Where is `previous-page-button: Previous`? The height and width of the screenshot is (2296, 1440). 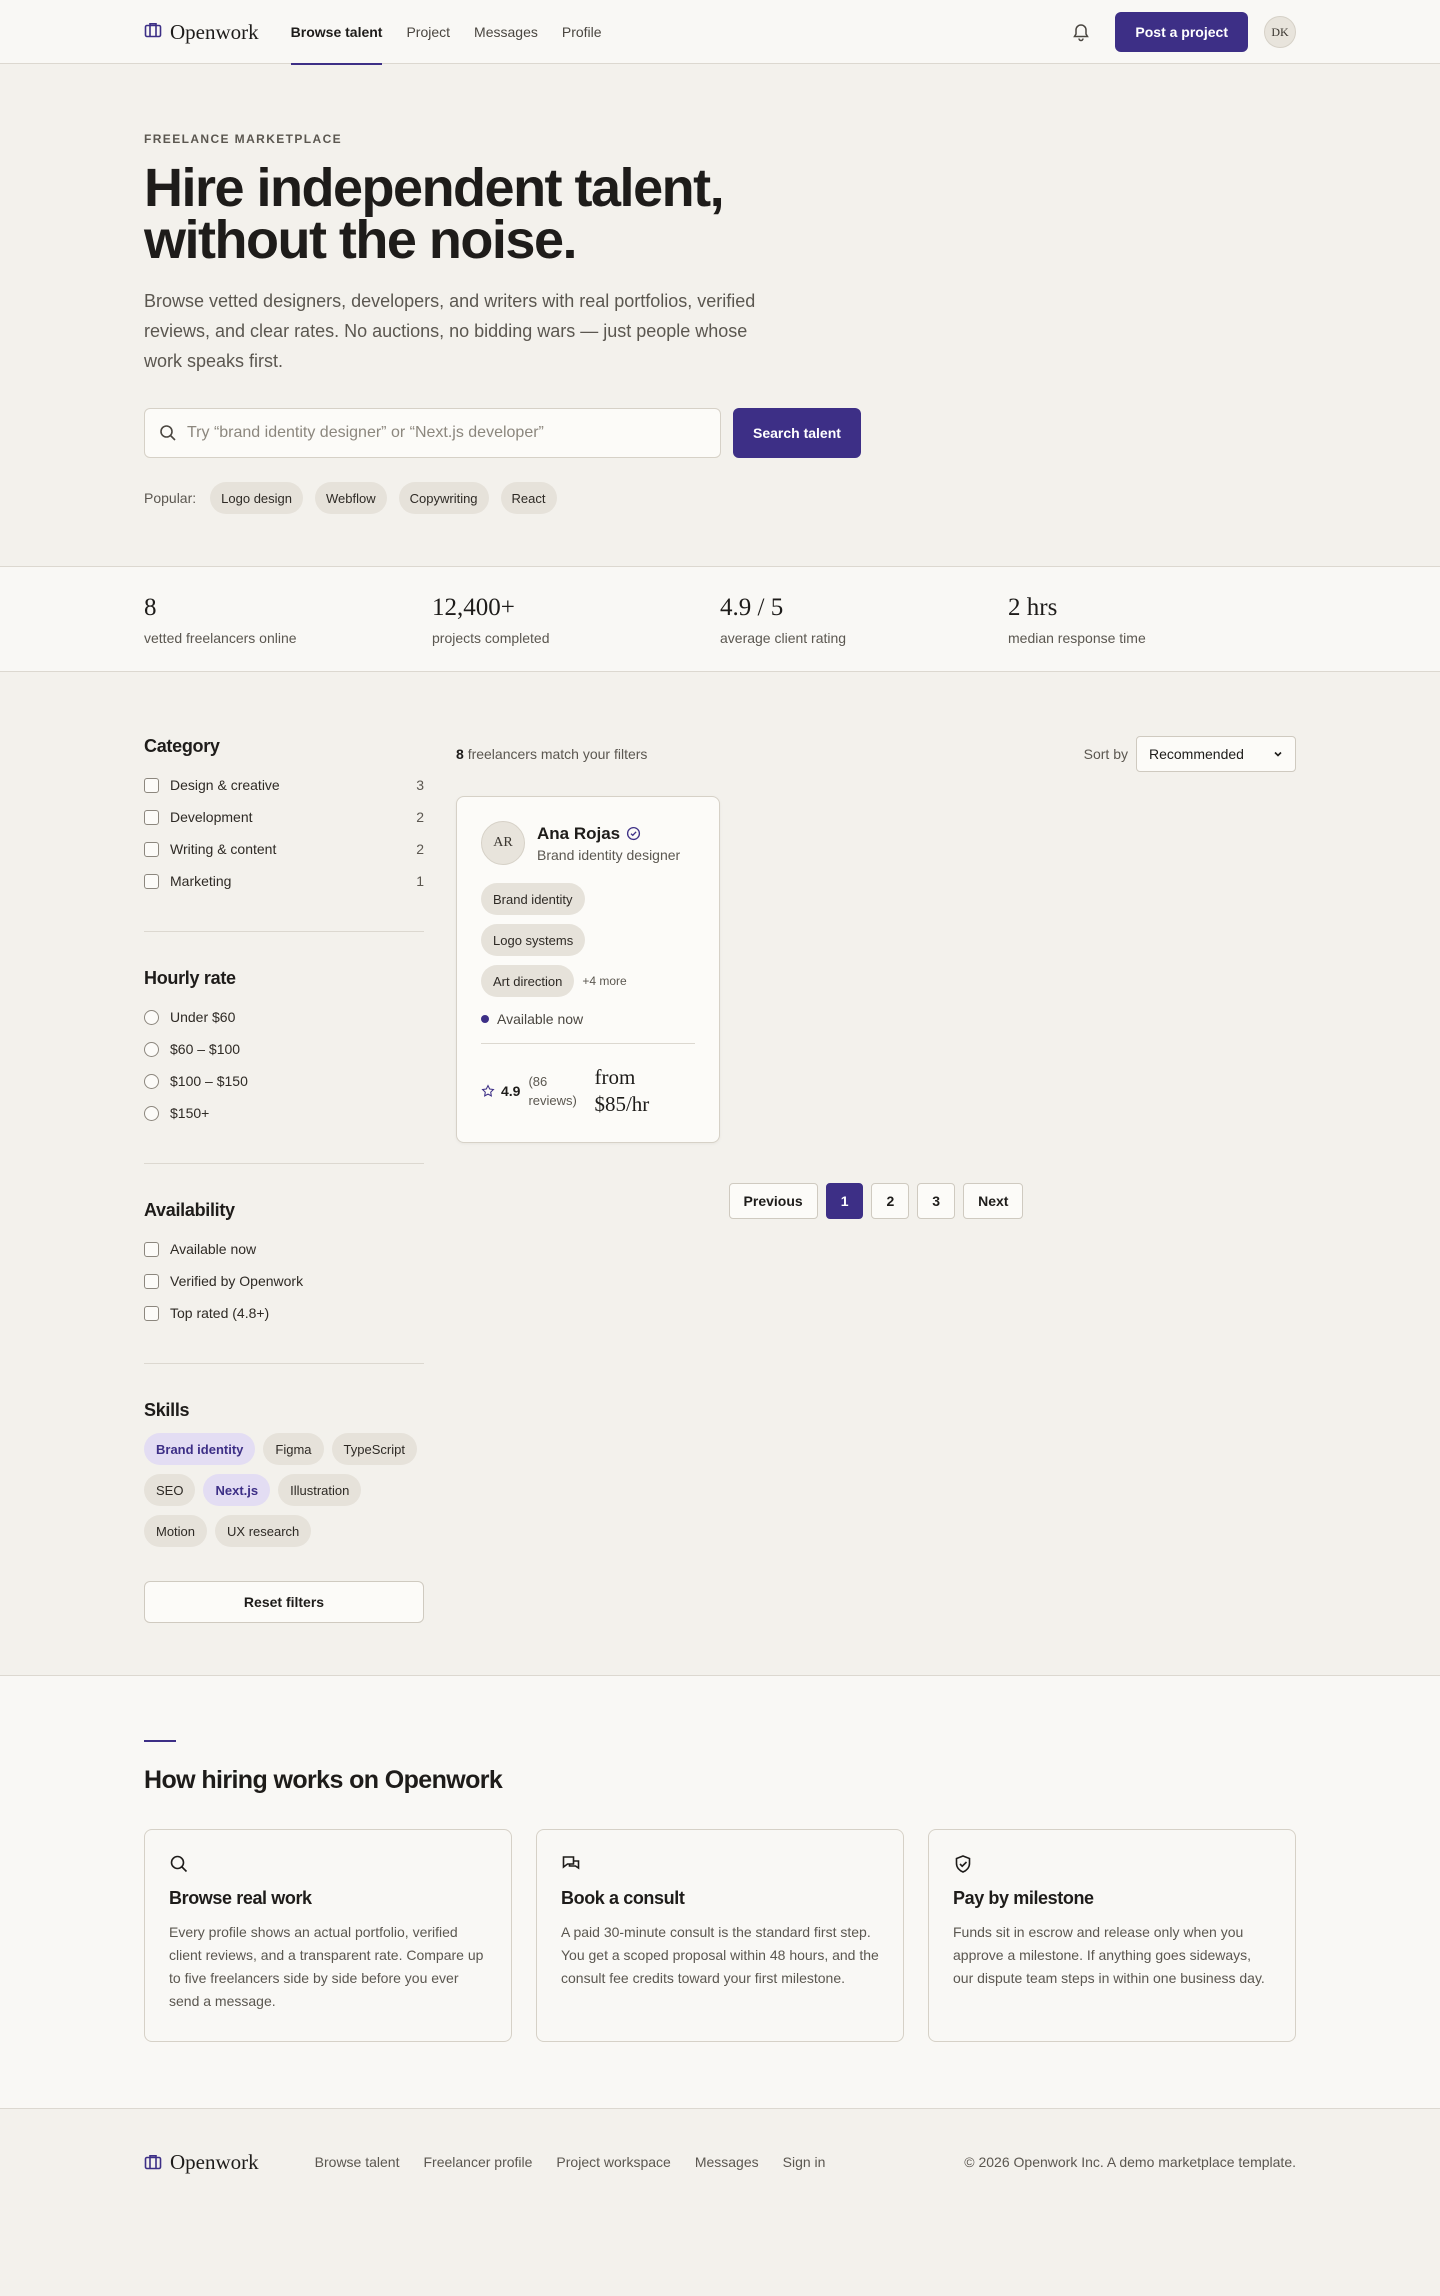 previous-page-button: Previous is located at coordinates (773, 1201).